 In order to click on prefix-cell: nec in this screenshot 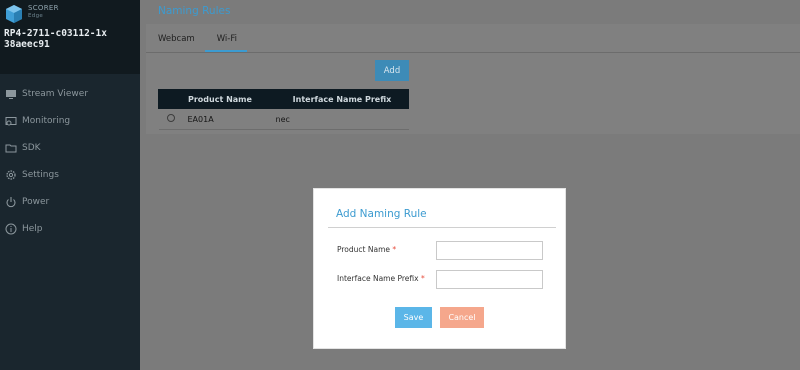, I will do `click(339, 119)`.